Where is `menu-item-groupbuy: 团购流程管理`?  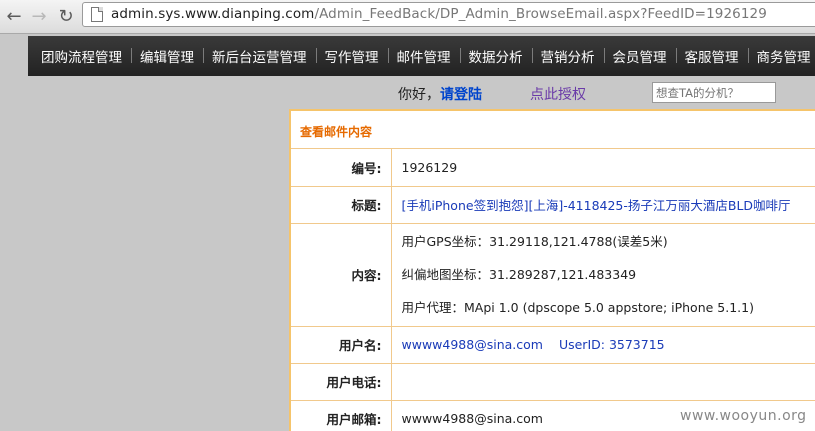
menu-item-groupbuy: 团购流程管理 is located at coordinates (79, 56).